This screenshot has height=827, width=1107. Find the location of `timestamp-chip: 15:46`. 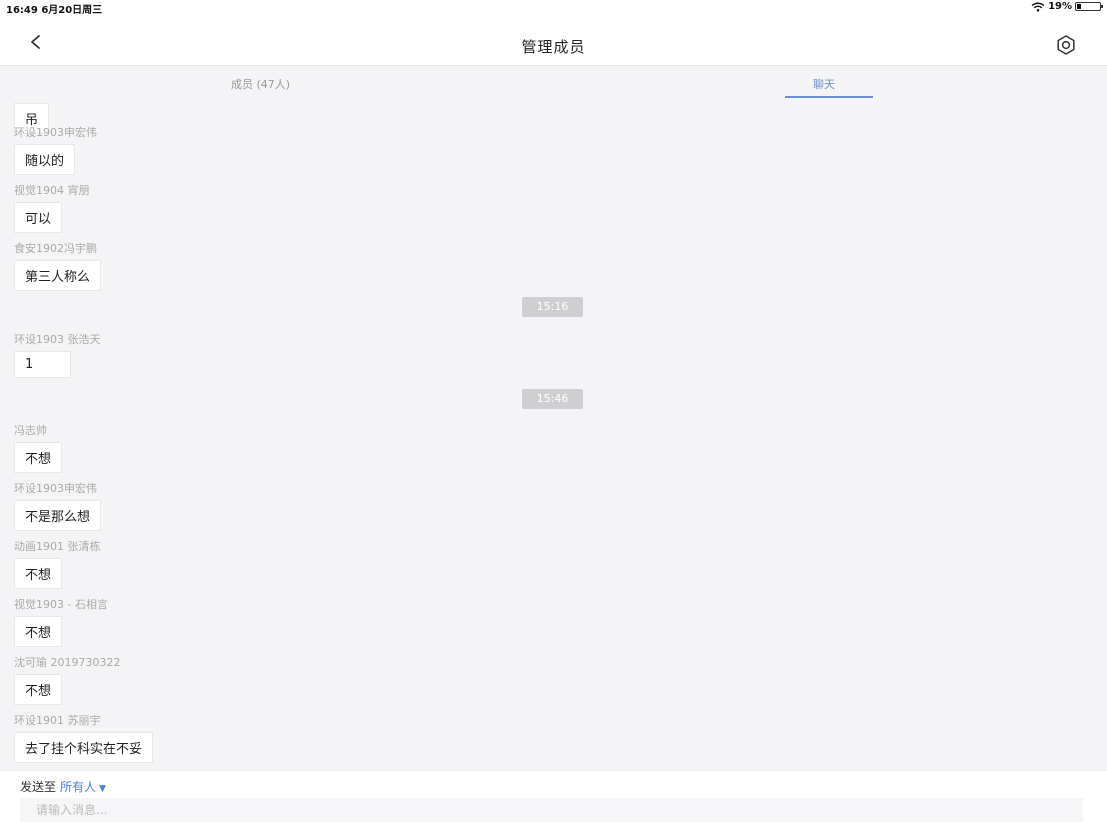

timestamp-chip: 15:46 is located at coordinates (552, 399).